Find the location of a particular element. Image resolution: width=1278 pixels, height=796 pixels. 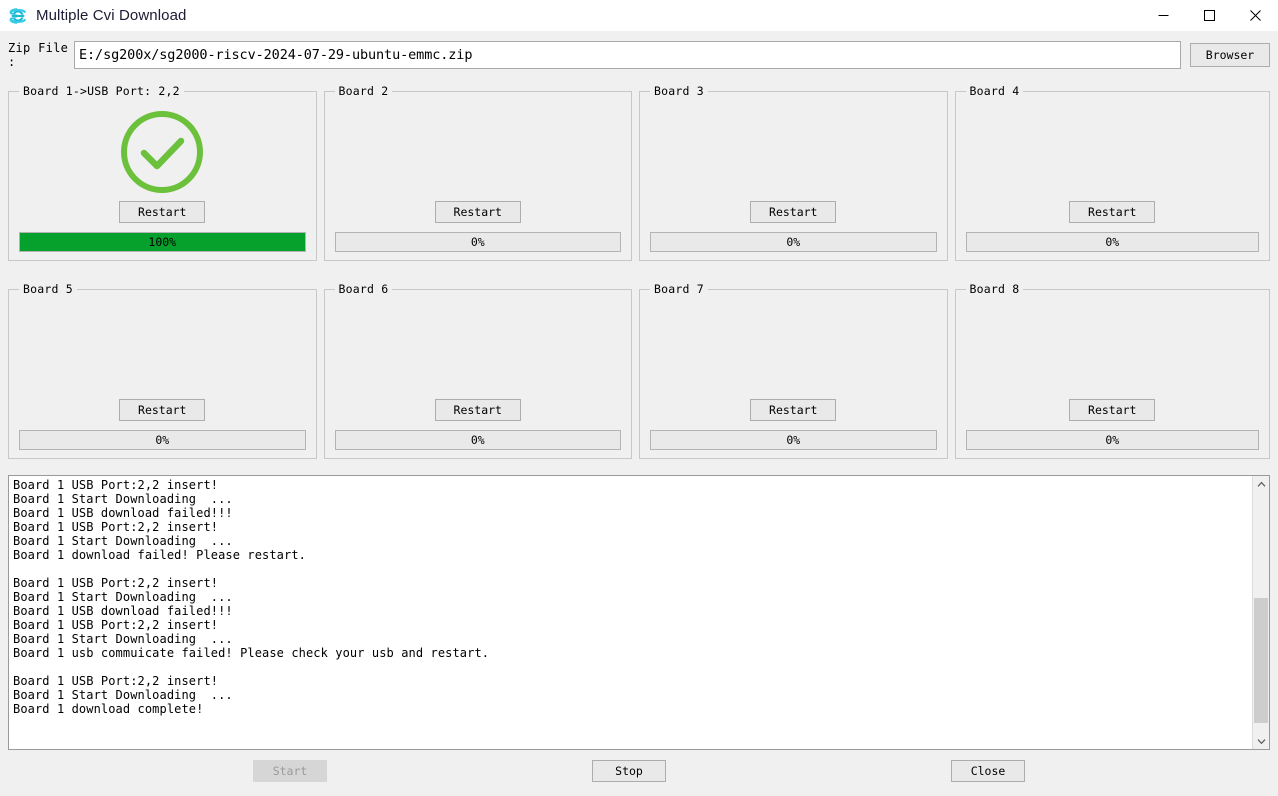

board-panel-5: Board 5 Restart 0% is located at coordinates (162, 370).